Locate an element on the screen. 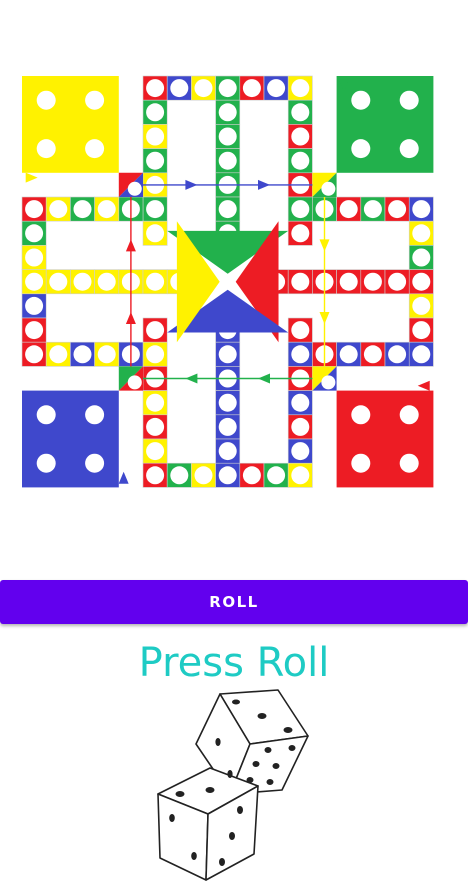  base-blue is located at coordinates (70, 439).